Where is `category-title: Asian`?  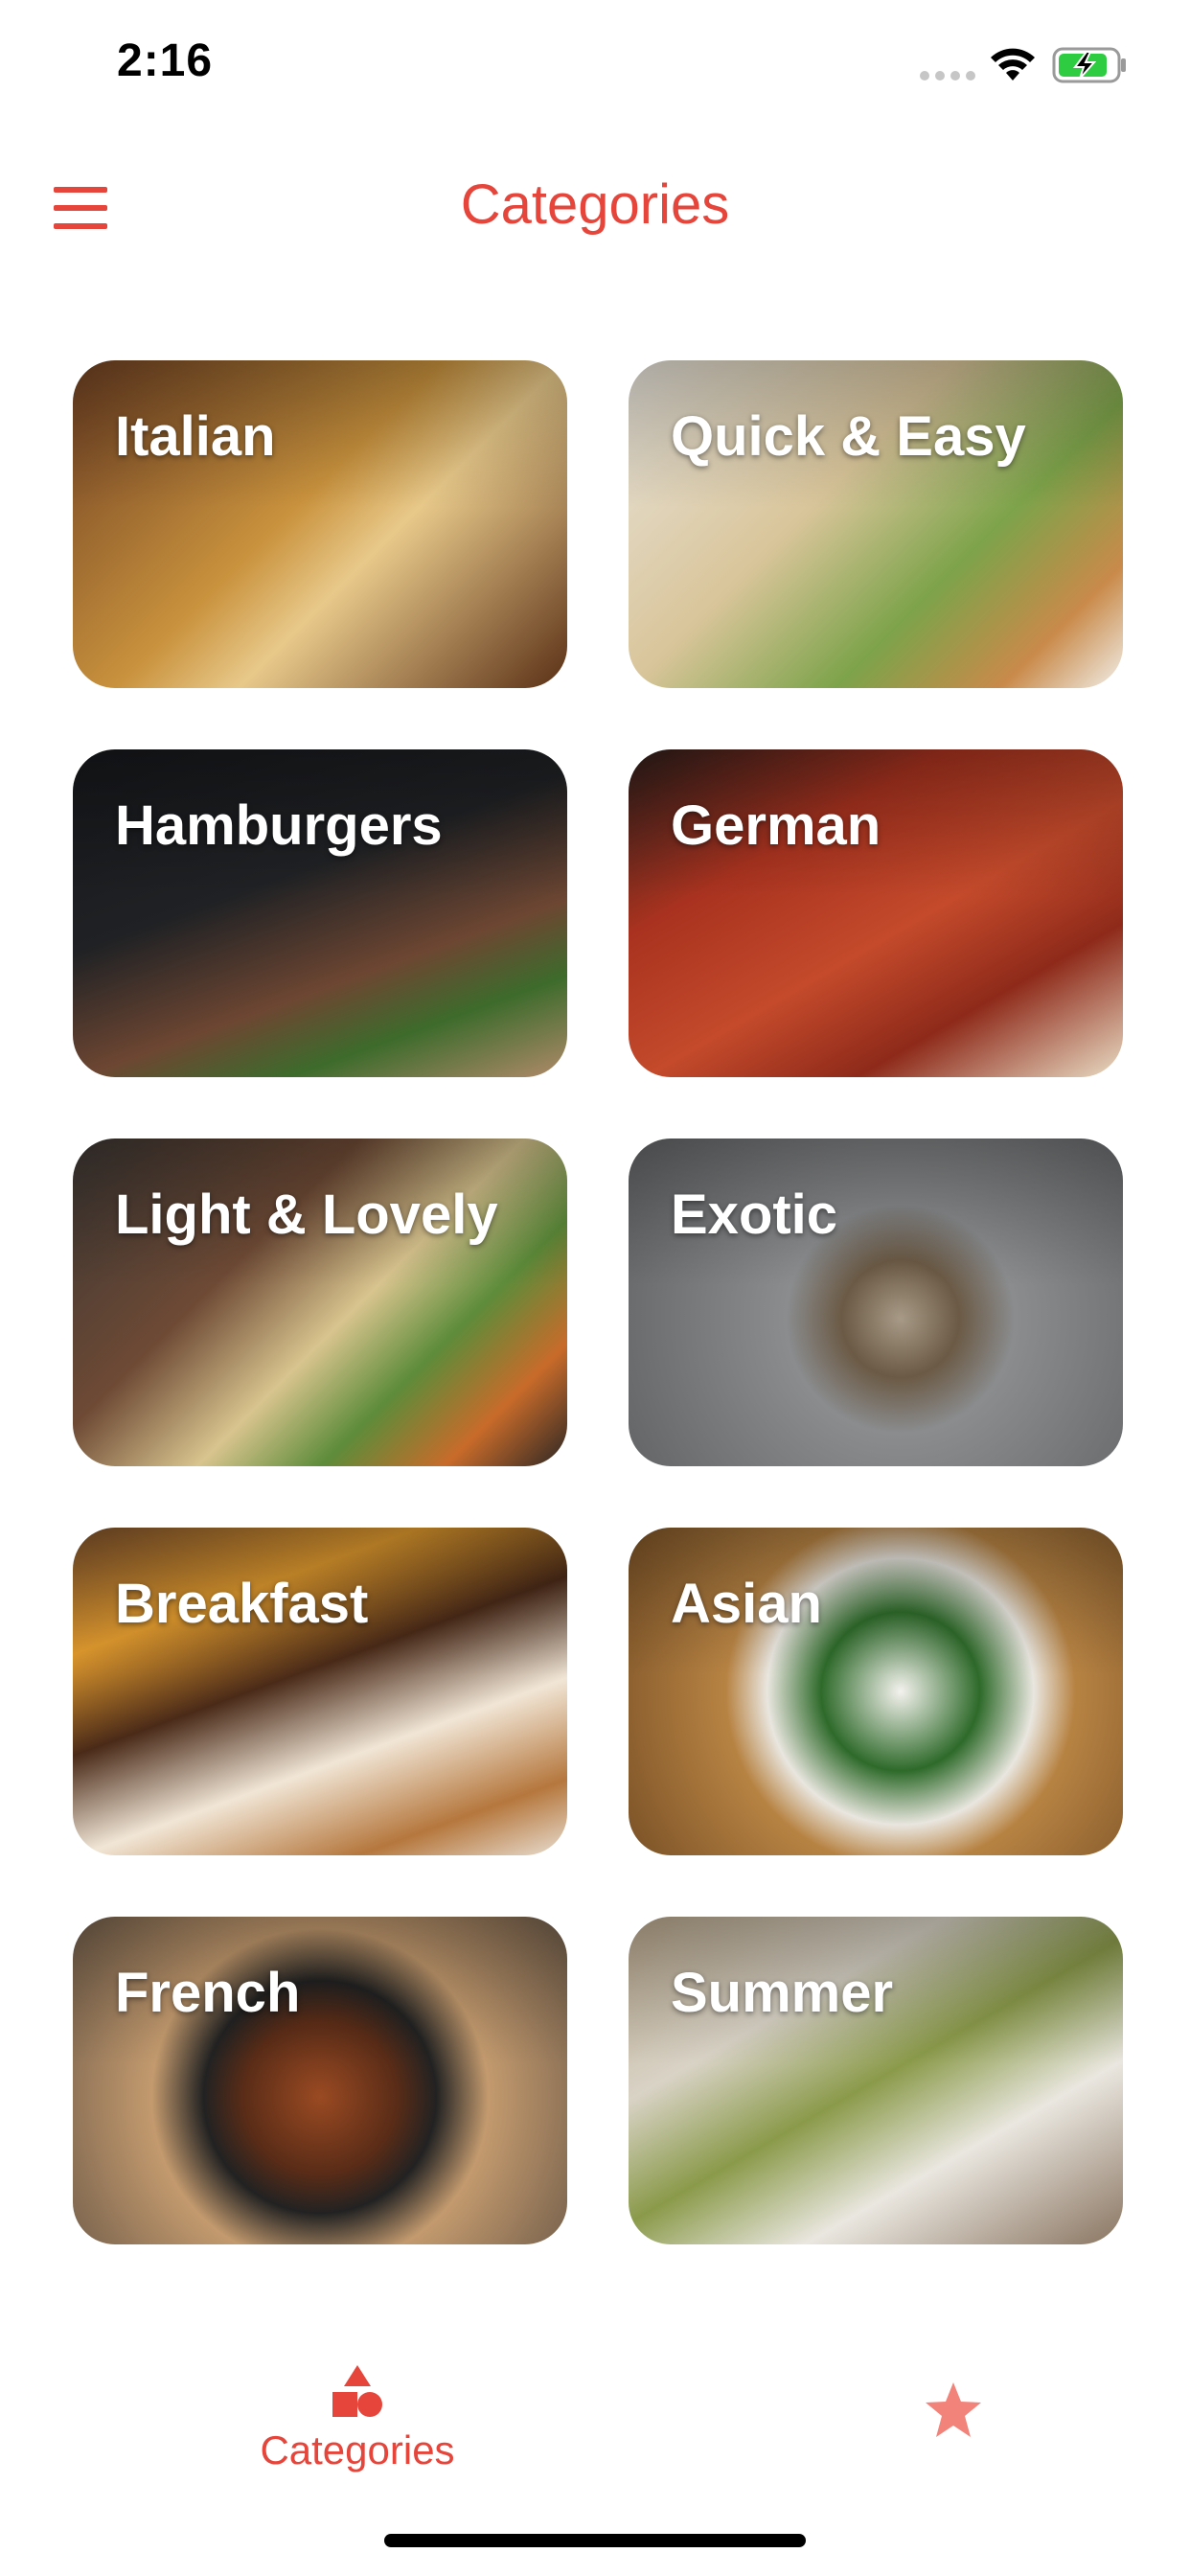 category-title: Asian is located at coordinates (747, 1604).